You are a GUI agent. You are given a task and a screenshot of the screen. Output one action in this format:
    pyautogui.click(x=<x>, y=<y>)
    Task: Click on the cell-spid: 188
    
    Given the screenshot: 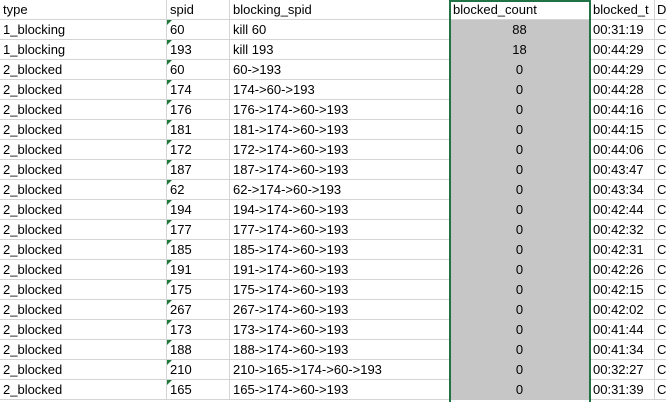 What is the action you would take?
    pyautogui.click(x=198, y=350)
    